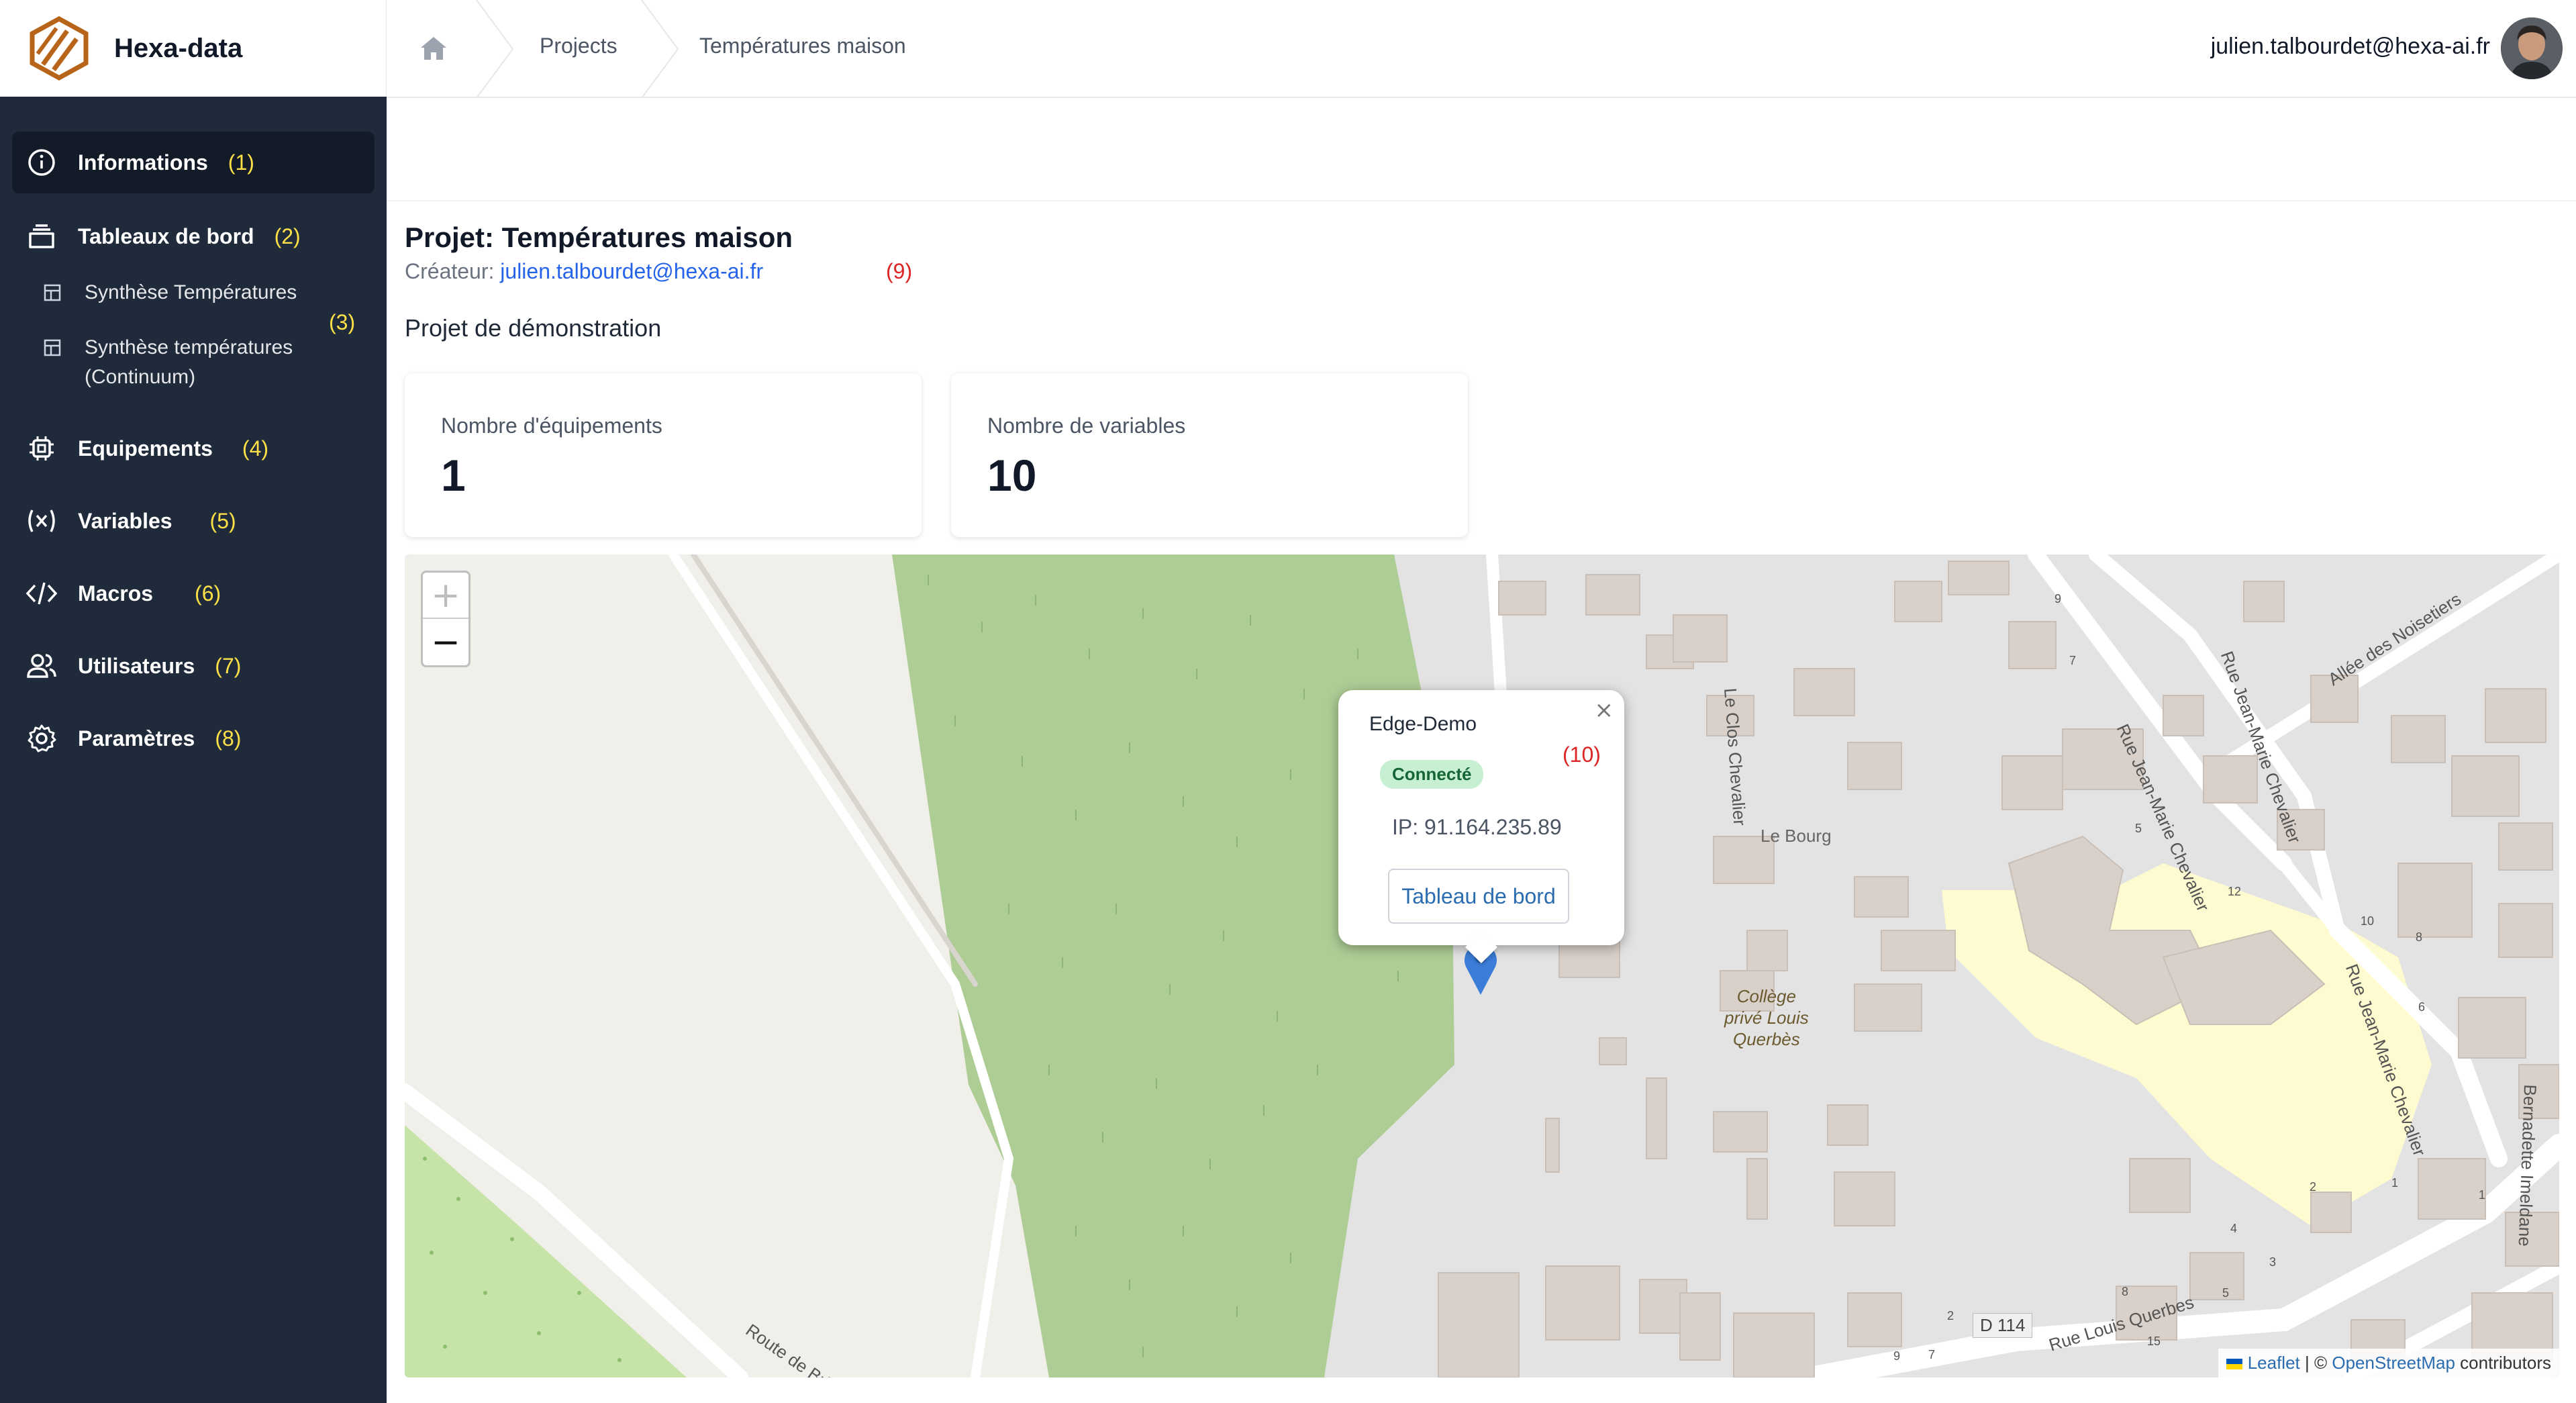 This screenshot has width=2576, height=1403. What do you see at coordinates (2273, 1262) in the screenshot?
I see `house-number: 3` at bounding box center [2273, 1262].